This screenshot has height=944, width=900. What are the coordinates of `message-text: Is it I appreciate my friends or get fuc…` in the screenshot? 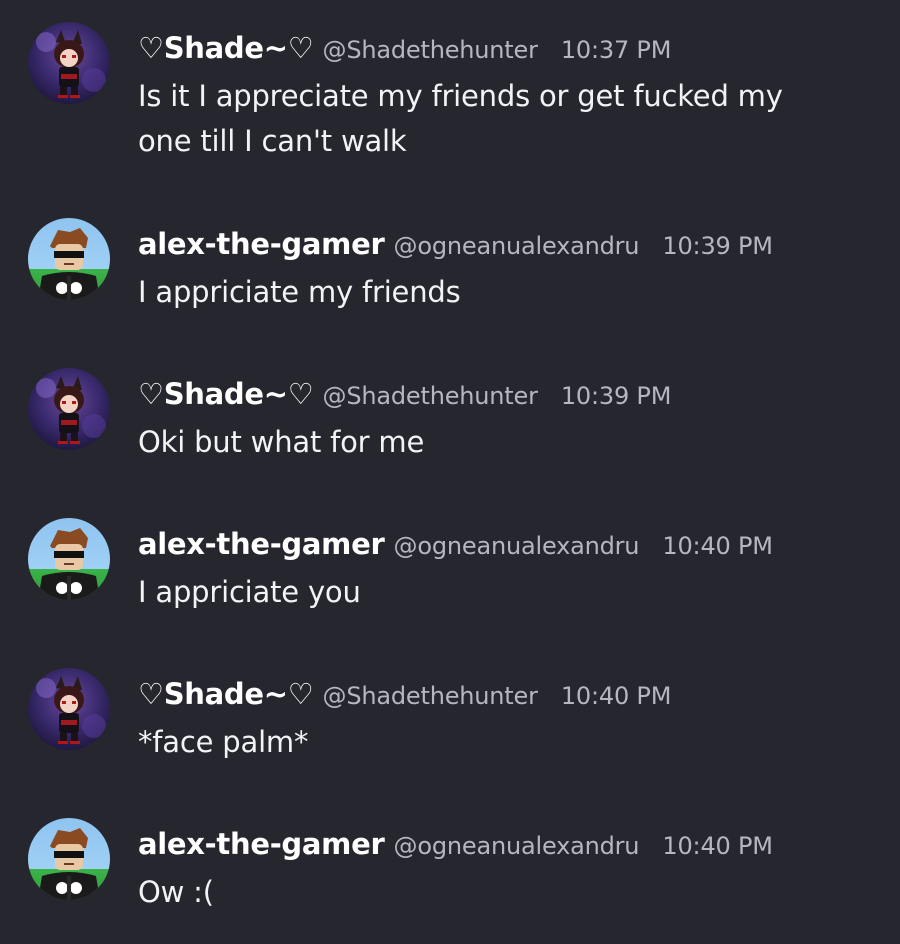 It's located at (460, 118).